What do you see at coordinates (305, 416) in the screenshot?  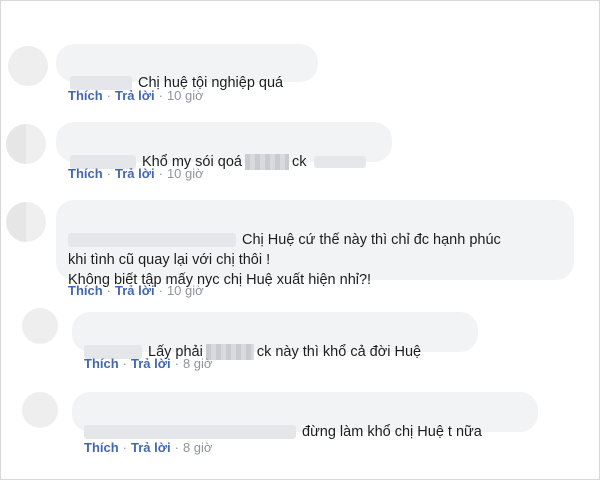 I see `comment-bubble: đừng làm khổ chị Huệ t nữa` at bounding box center [305, 416].